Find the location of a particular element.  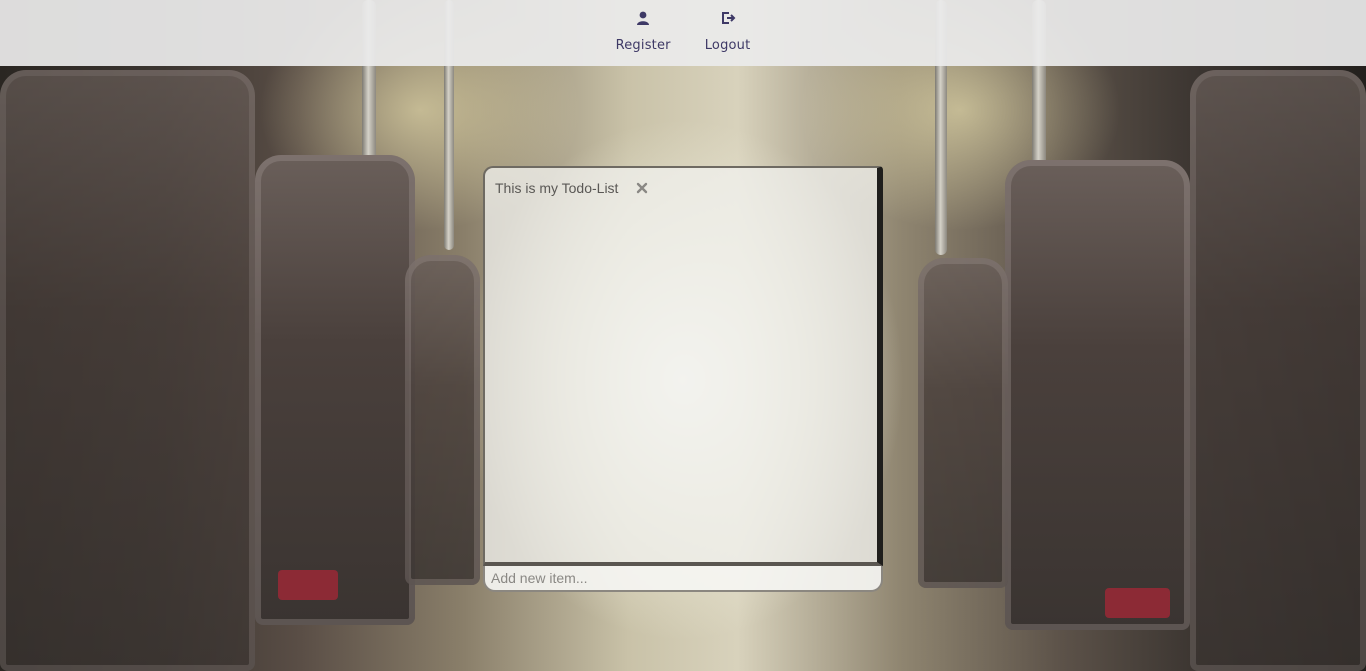

register-link: Register is located at coordinates (643, 31).